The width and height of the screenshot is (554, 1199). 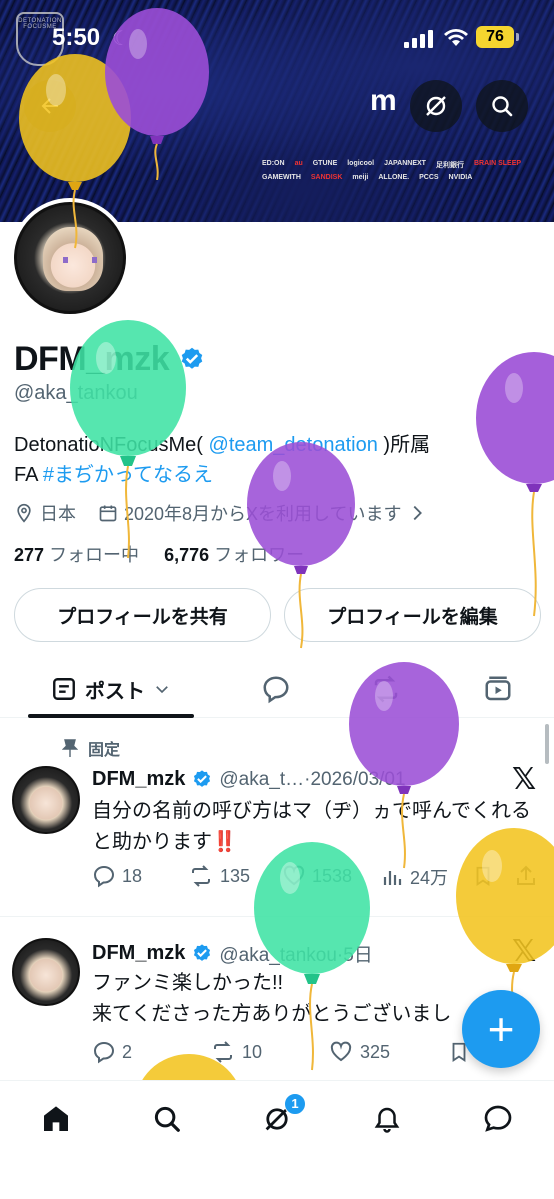 I want to click on status-bar: 5:50 ☾ 76, so click(x=277, y=38).